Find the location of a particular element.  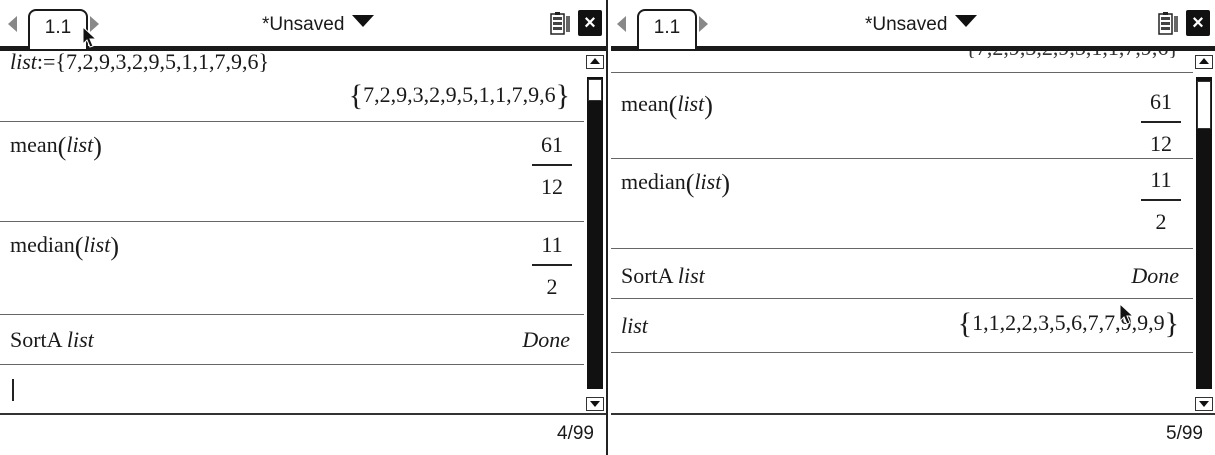

list-output: 7,2,9,3,2,9,5,1,1,7,9,6 is located at coordinates (459, 94).